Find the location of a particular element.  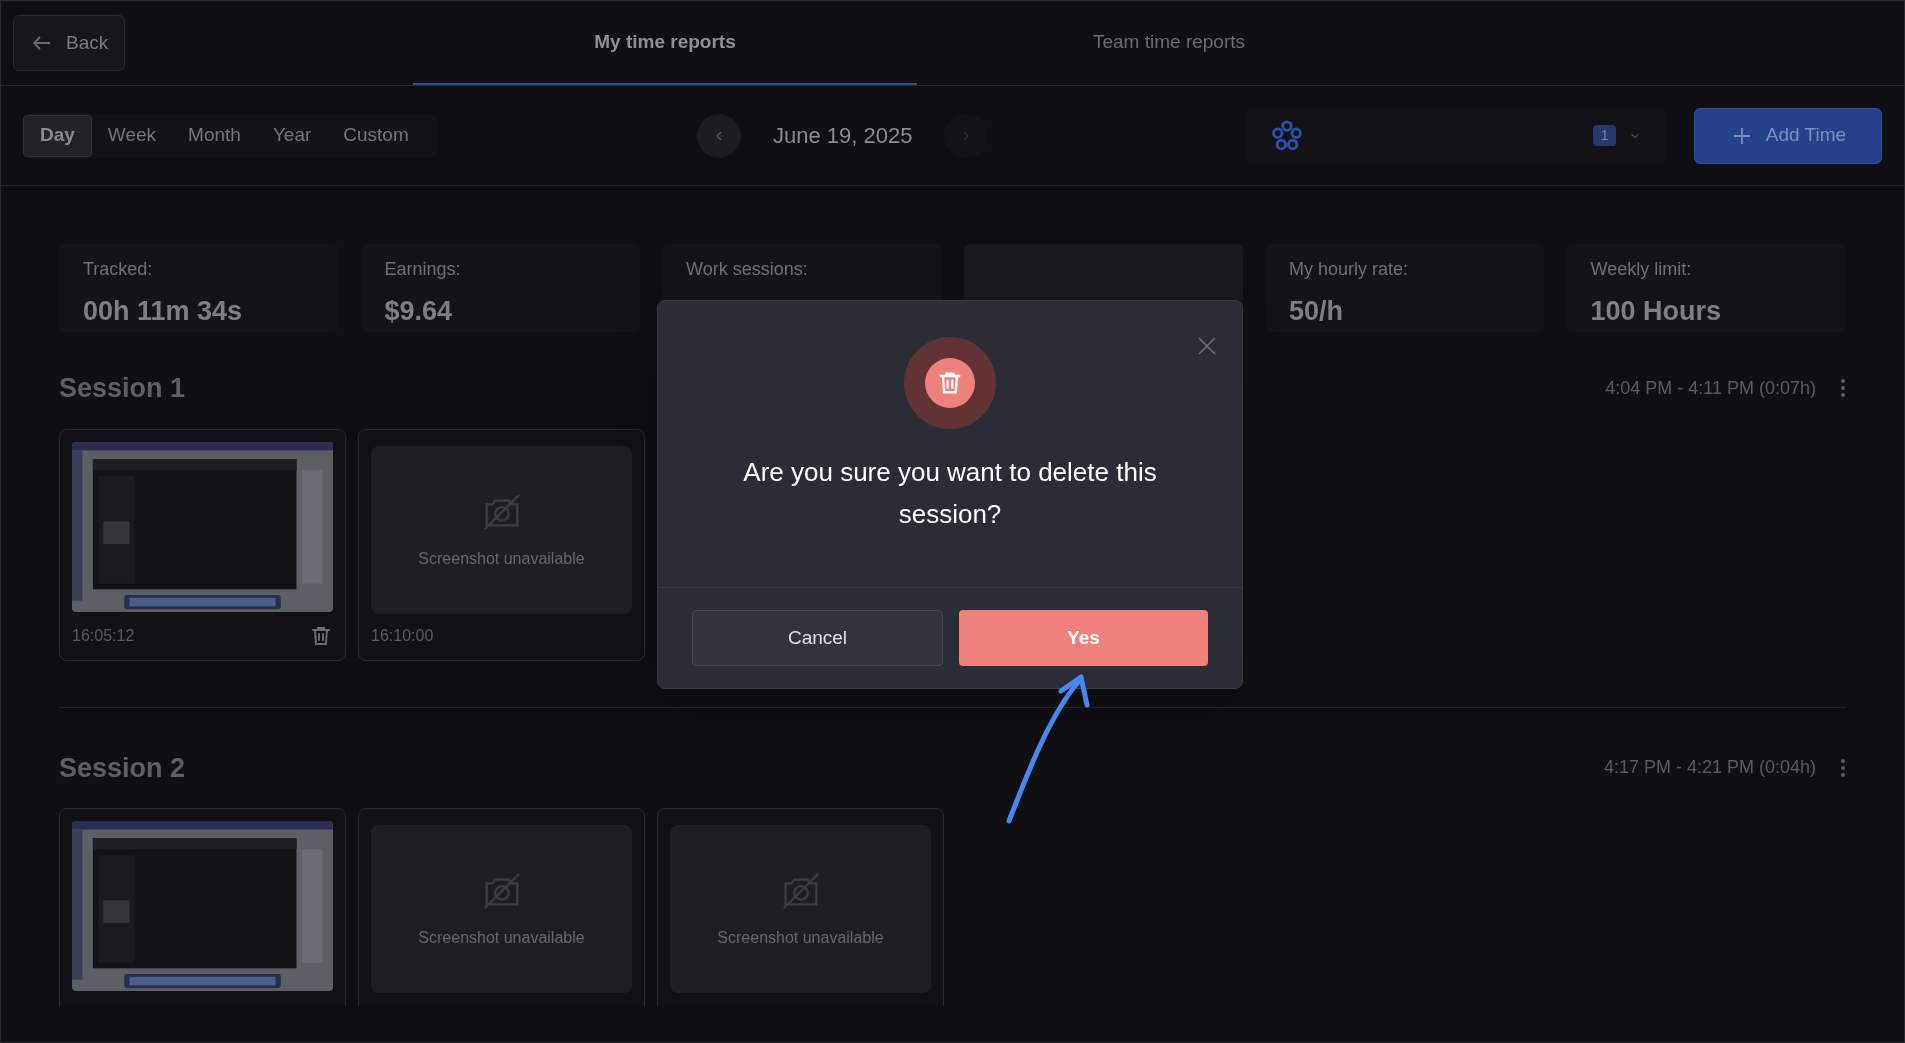

stat-label: Tracked: is located at coordinates (118, 269).